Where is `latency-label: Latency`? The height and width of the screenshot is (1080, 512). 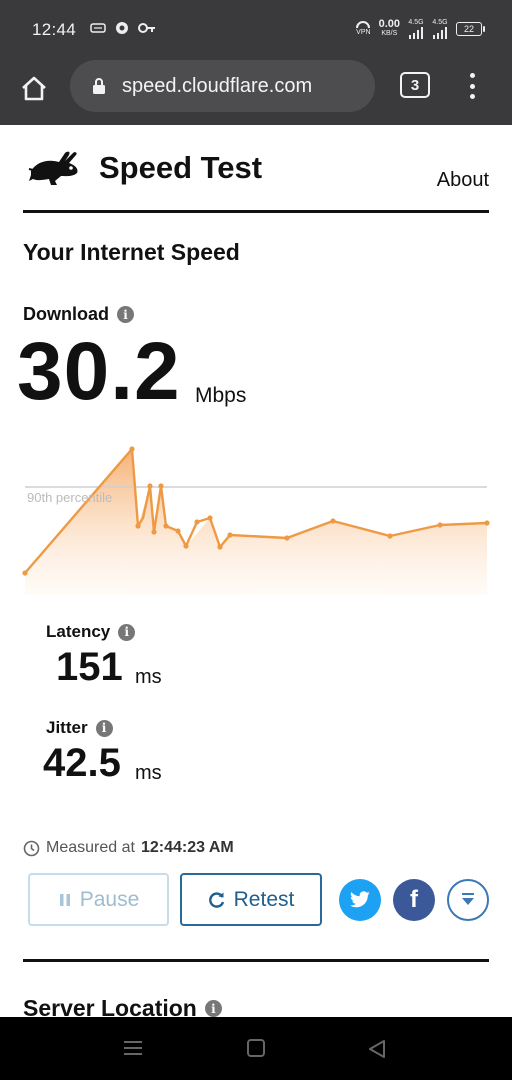
latency-label: Latency is located at coordinates (78, 631).